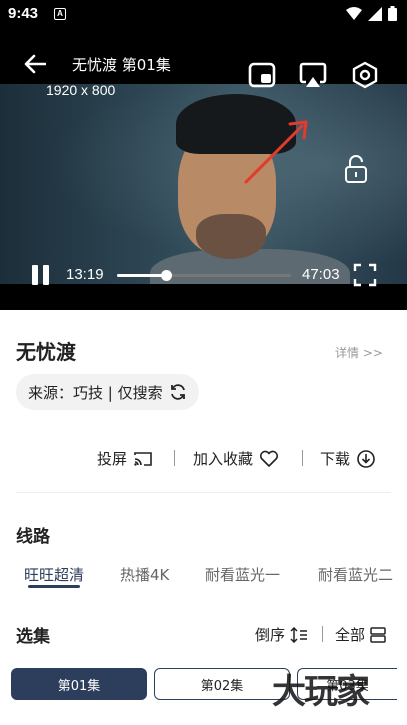 The image size is (407, 725). I want to click on episode-label: 第01集, so click(79, 686).